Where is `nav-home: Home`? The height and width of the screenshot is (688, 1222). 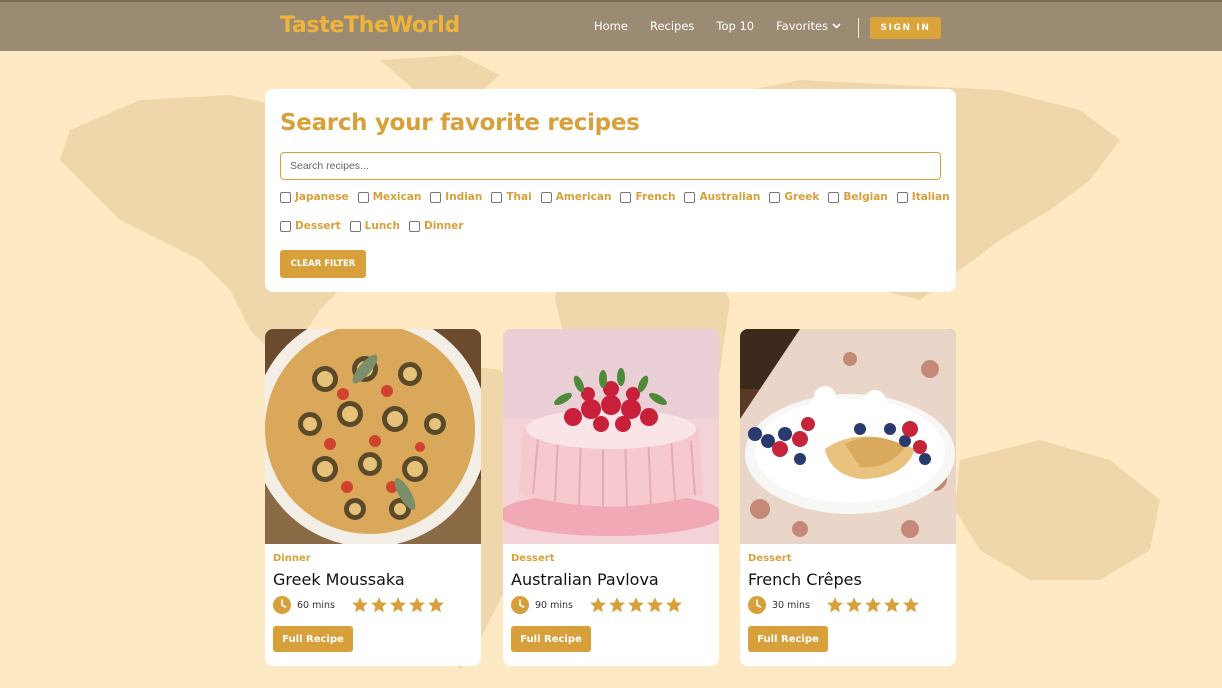
nav-home: Home is located at coordinates (611, 26).